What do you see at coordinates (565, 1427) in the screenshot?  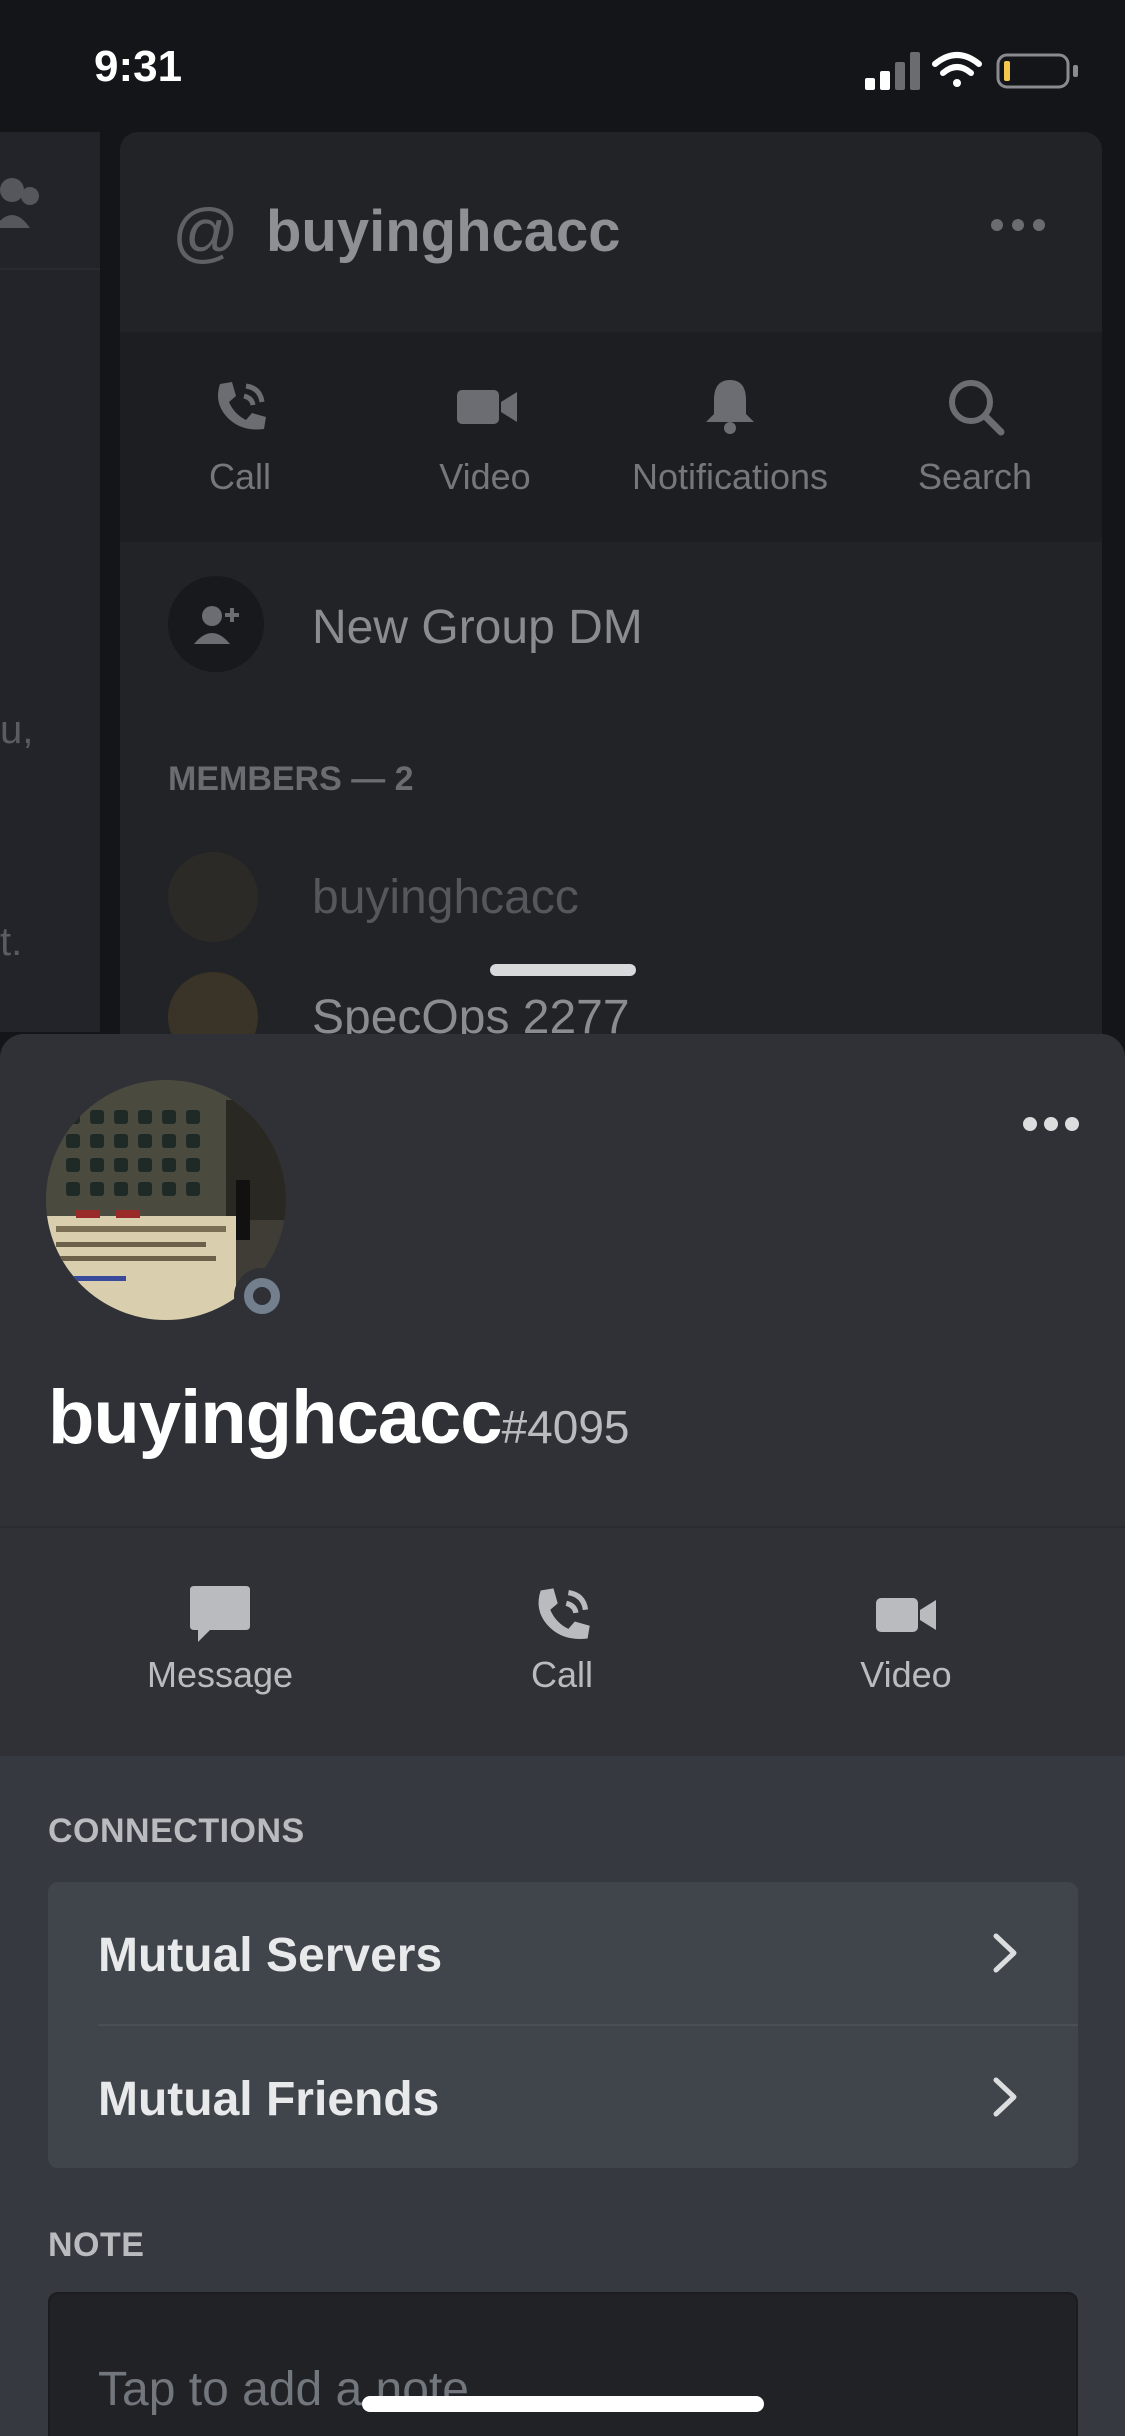 I see `profile-discriminator: #4095` at bounding box center [565, 1427].